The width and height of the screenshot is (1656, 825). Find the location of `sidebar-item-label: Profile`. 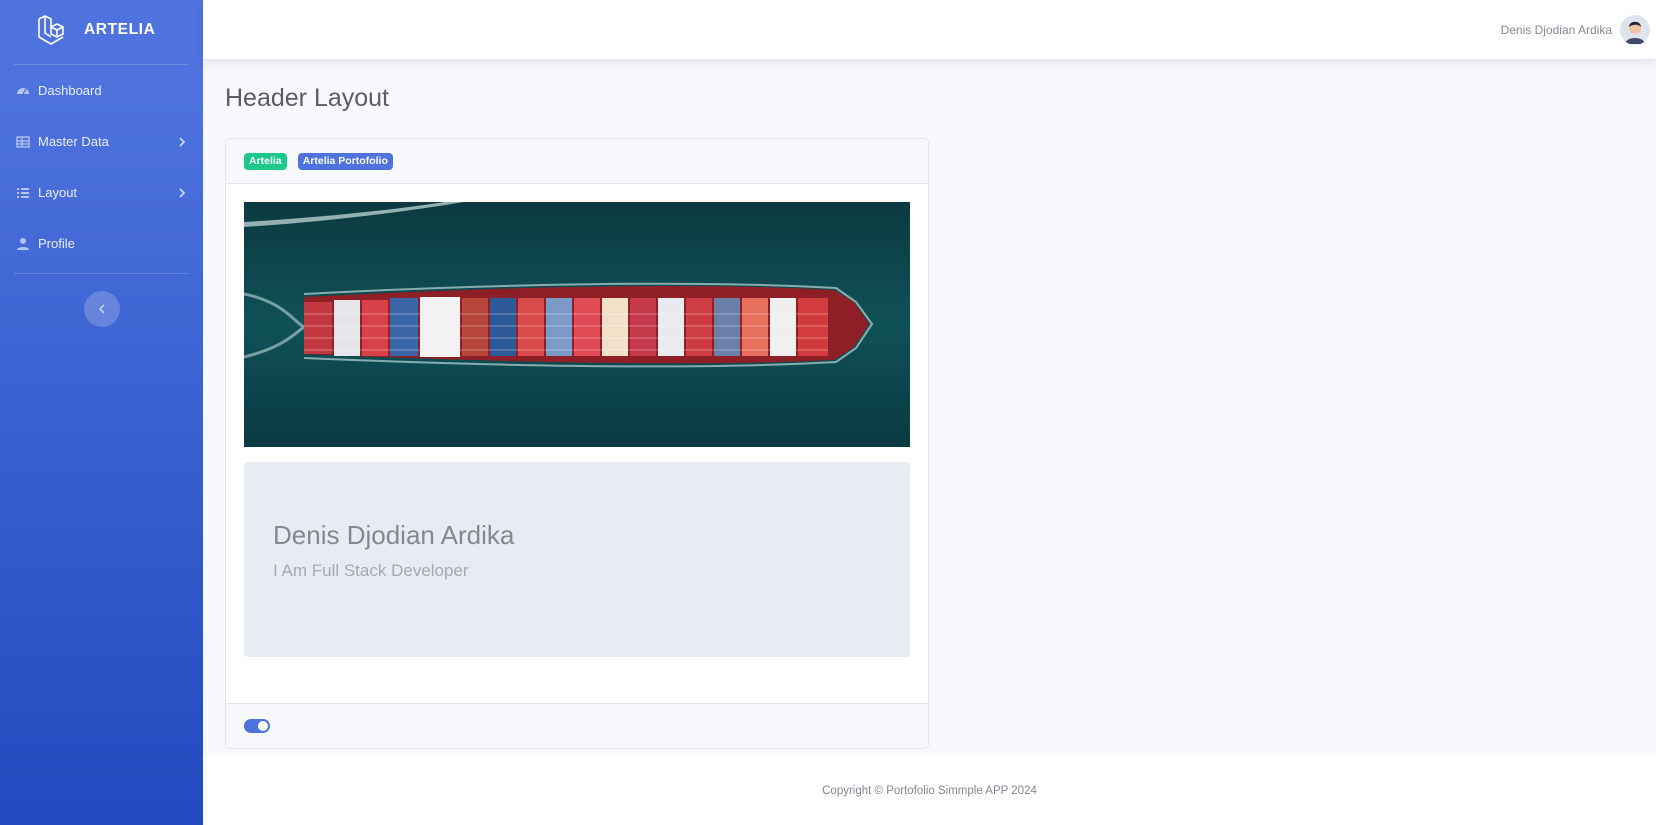

sidebar-item-label: Profile is located at coordinates (56, 243).